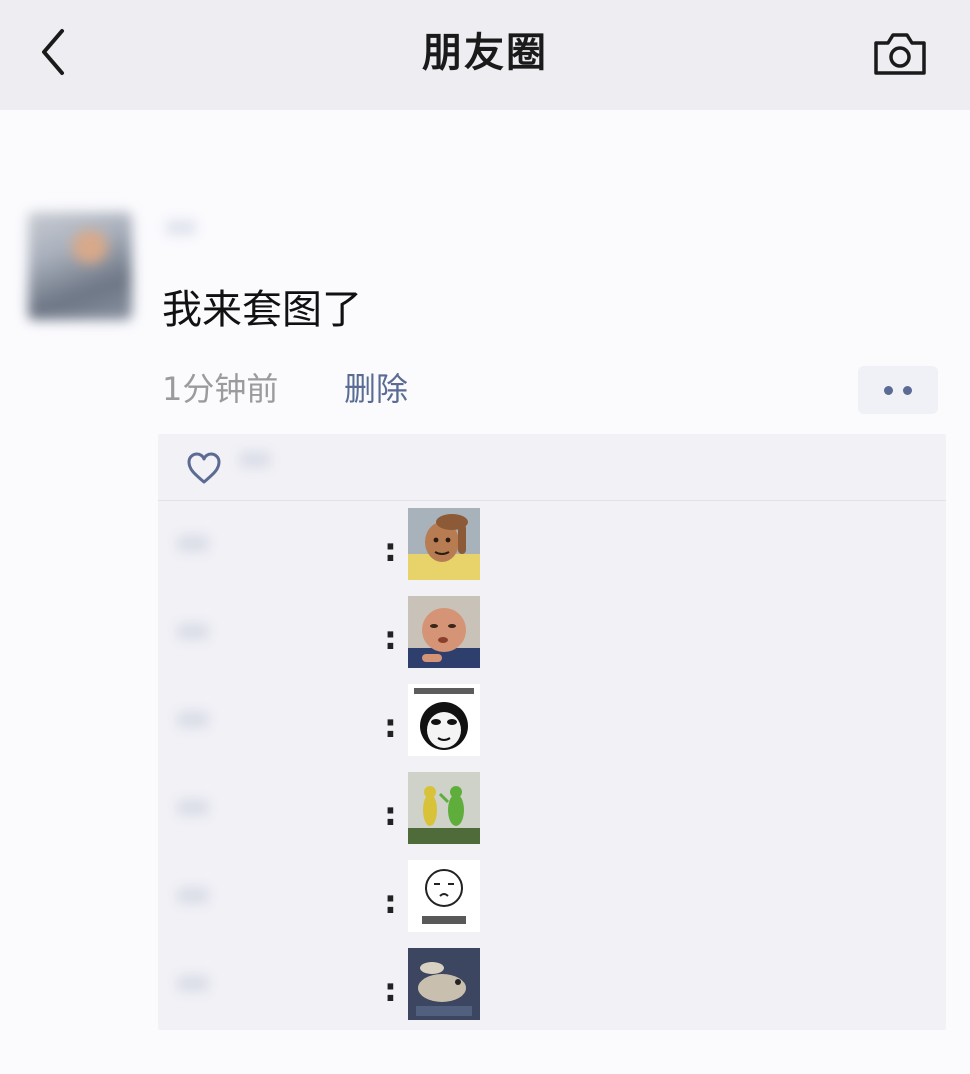 This screenshot has width=970, height=1074. I want to click on post-author-name: **, so click(271, 234).